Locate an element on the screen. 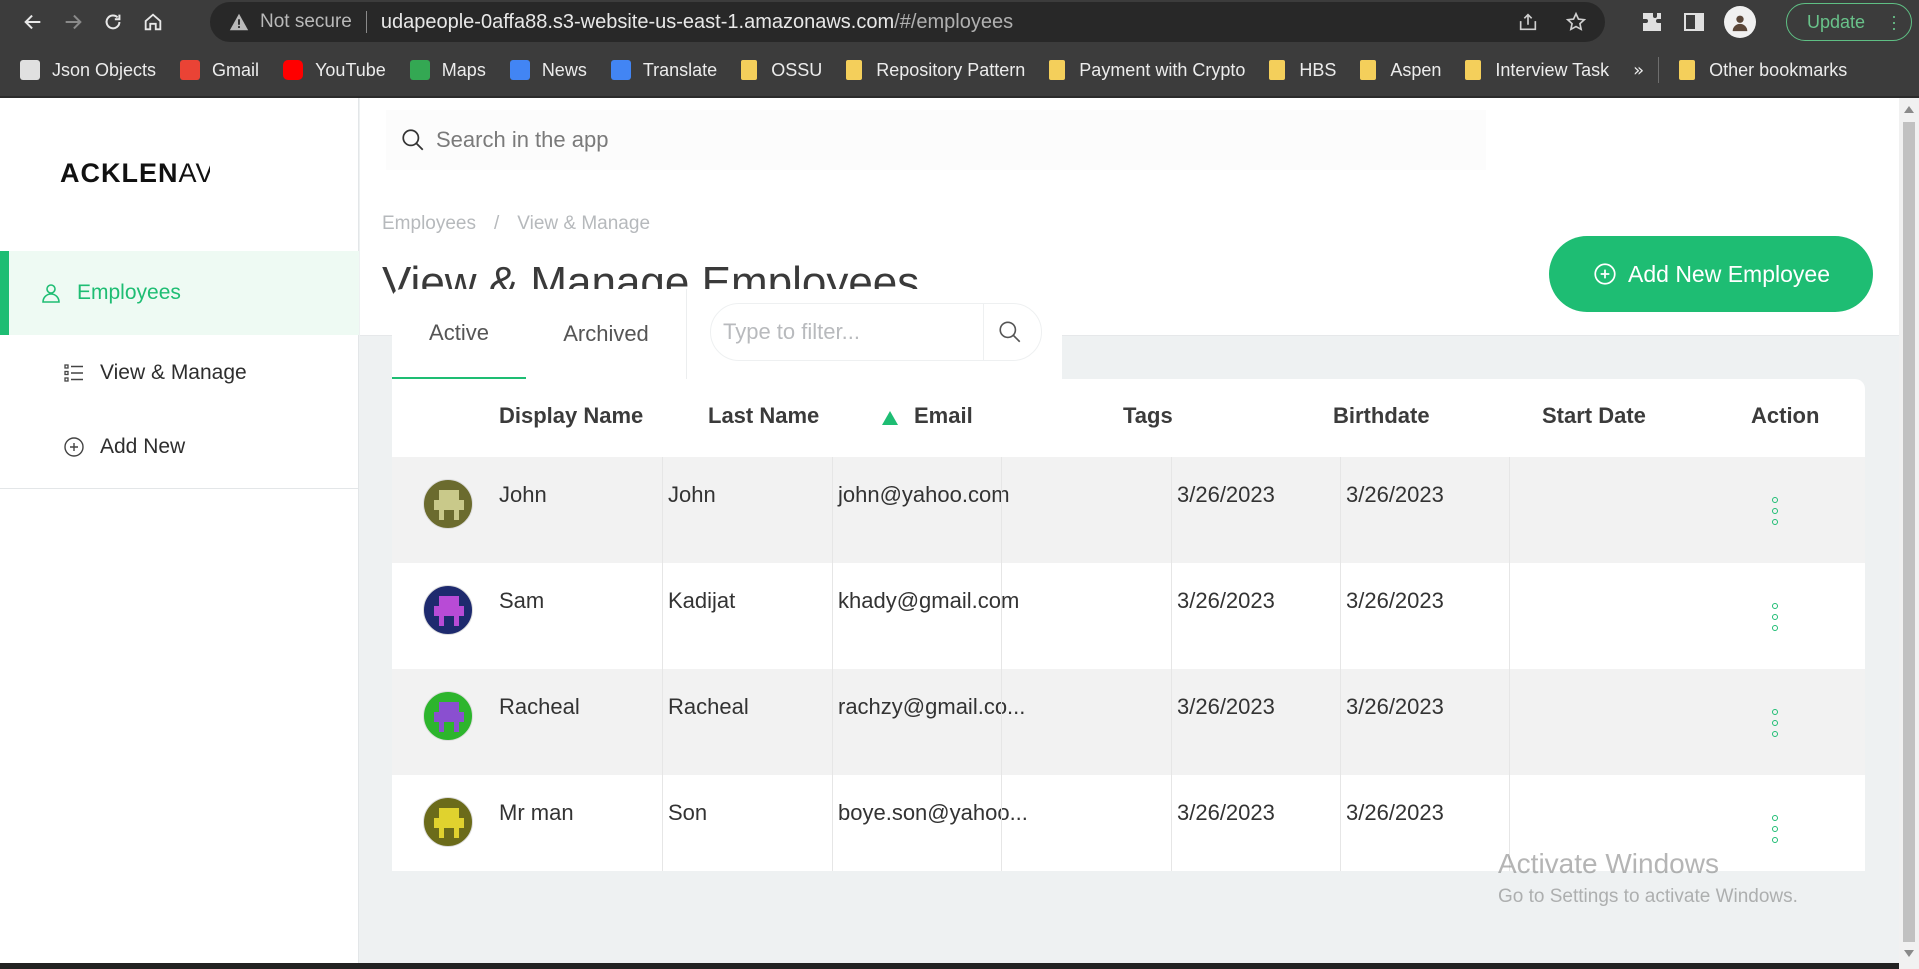  news-icon is located at coordinates (519, 70).